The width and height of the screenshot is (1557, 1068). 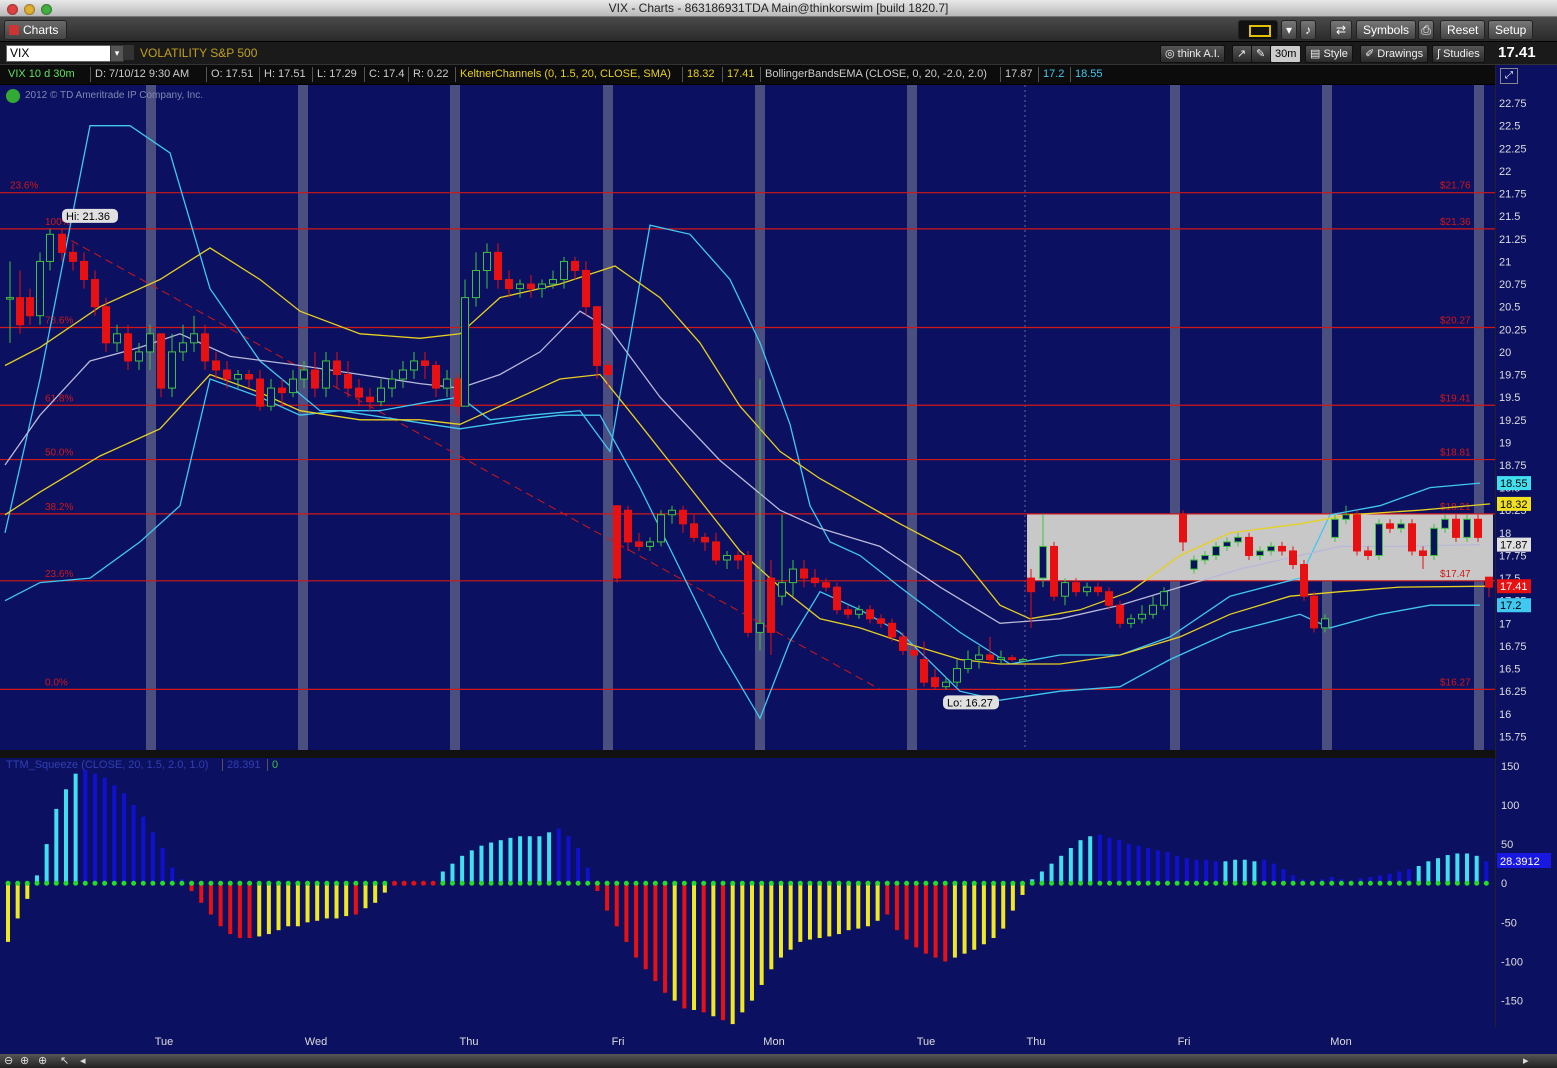 I want to click on studies-label: Studies, so click(x=1461, y=54).